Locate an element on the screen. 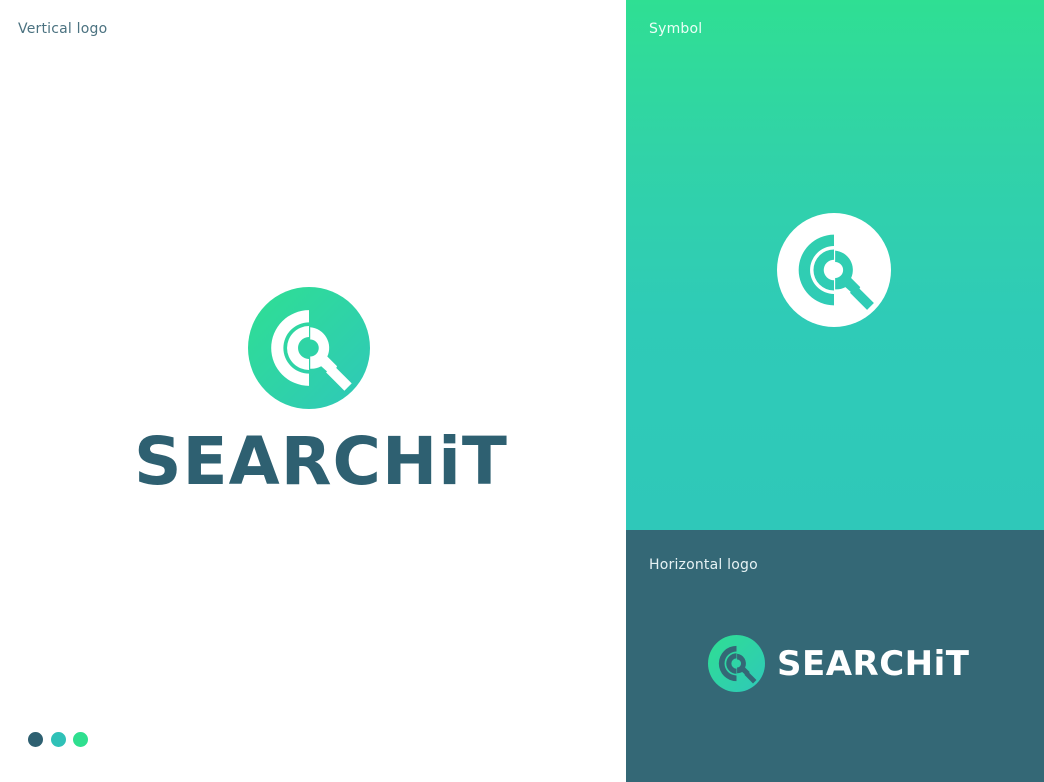 Image resolution: width=1044 pixels, height=782 pixels. horizontal-logo-label: Horizontal logo is located at coordinates (703, 565).